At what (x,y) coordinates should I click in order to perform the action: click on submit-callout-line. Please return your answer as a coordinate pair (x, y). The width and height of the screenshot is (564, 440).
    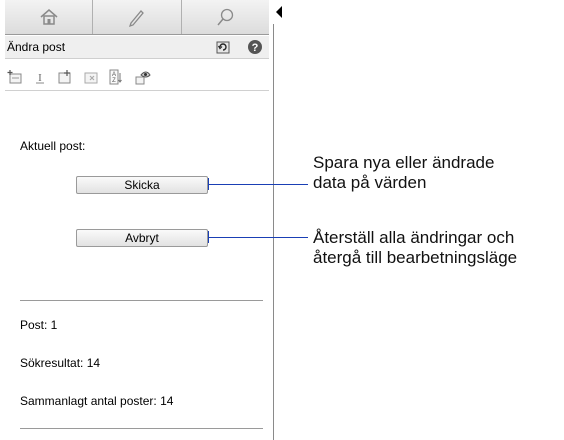
    Looking at the image, I should click on (258, 184).